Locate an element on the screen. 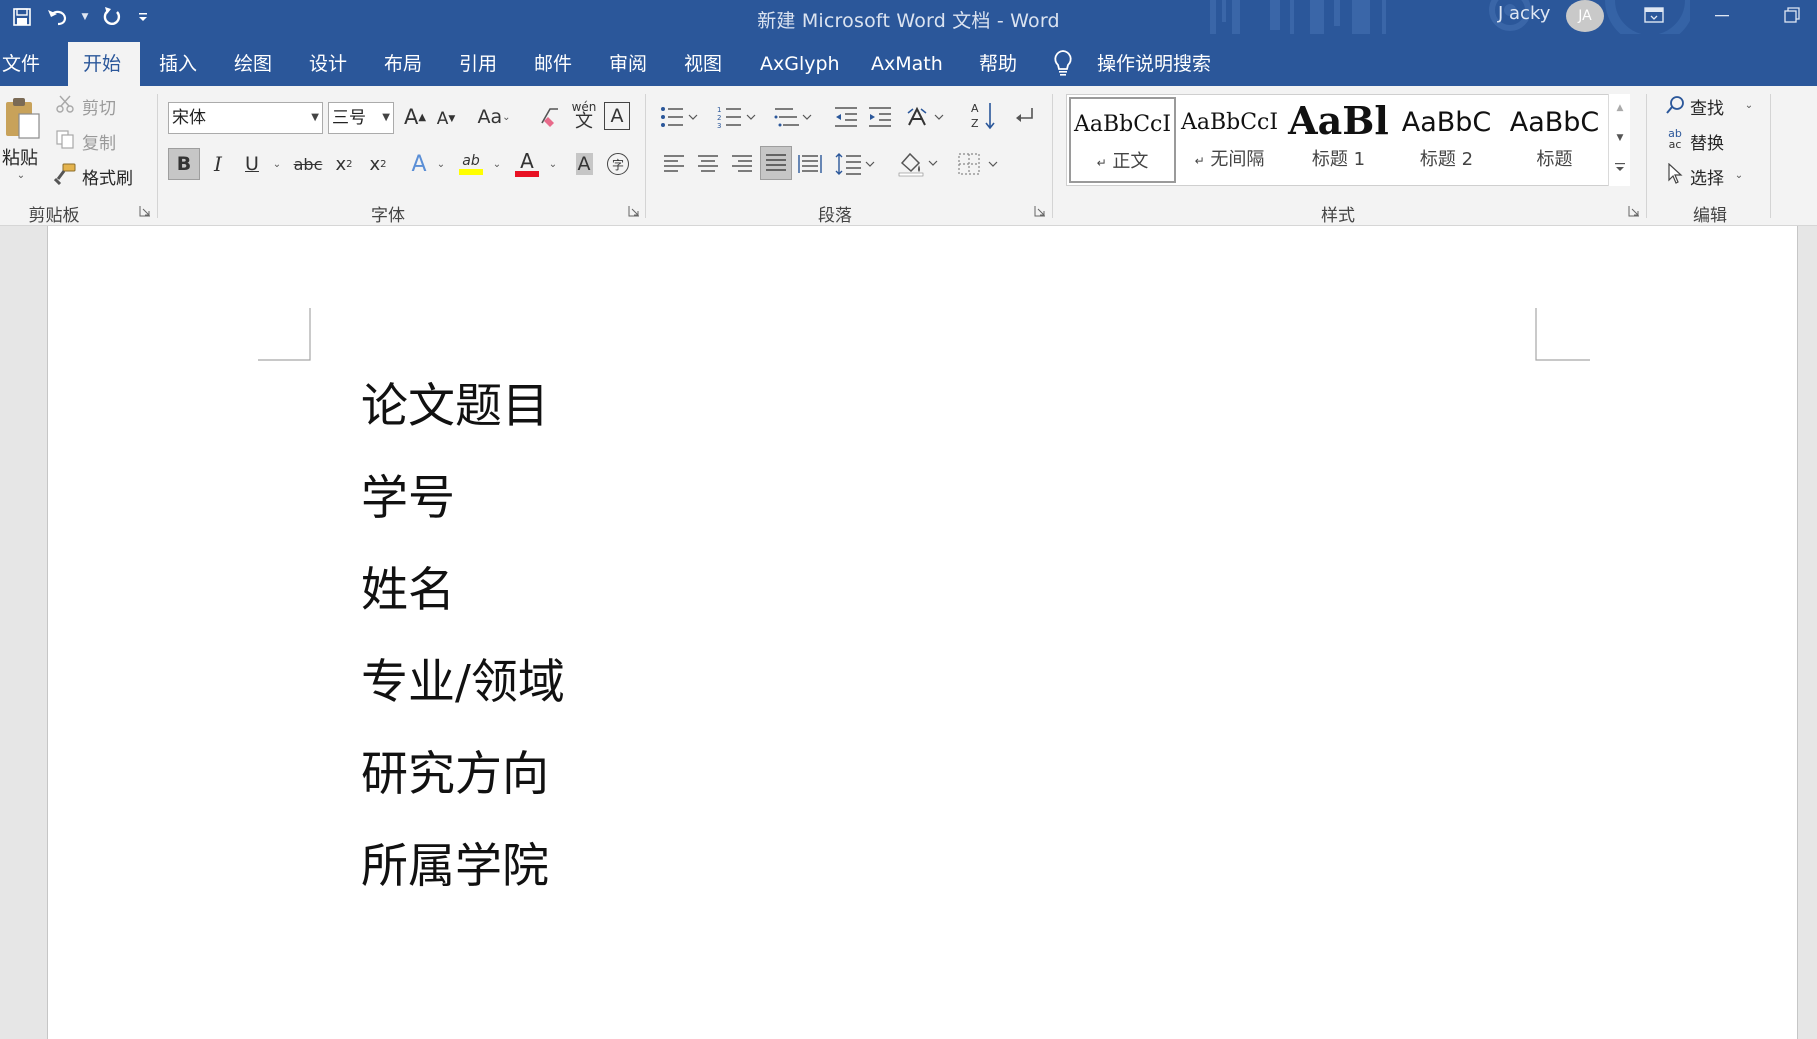 This screenshot has width=1817, height=1039. style-title-label: 标题 is located at coordinates (1554, 159).